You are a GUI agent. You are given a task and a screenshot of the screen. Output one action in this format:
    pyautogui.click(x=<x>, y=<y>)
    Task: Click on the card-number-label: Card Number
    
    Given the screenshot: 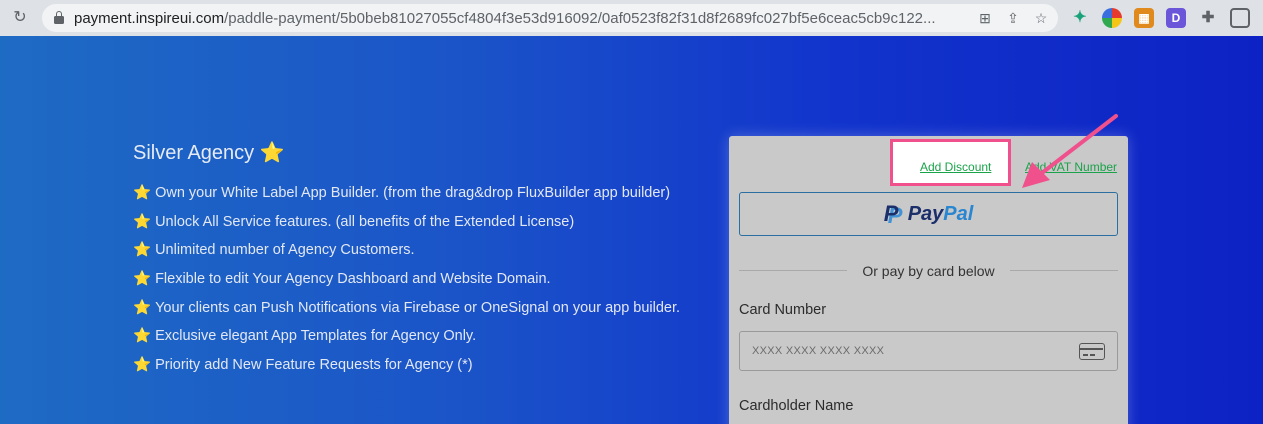 What is the action you would take?
    pyautogui.click(x=783, y=310)
    